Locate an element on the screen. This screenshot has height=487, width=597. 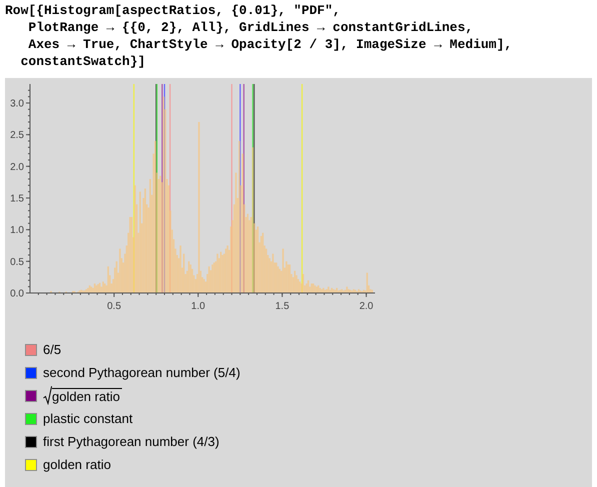
y-tick-label: 1.0 is located at coordinates (17, 230).